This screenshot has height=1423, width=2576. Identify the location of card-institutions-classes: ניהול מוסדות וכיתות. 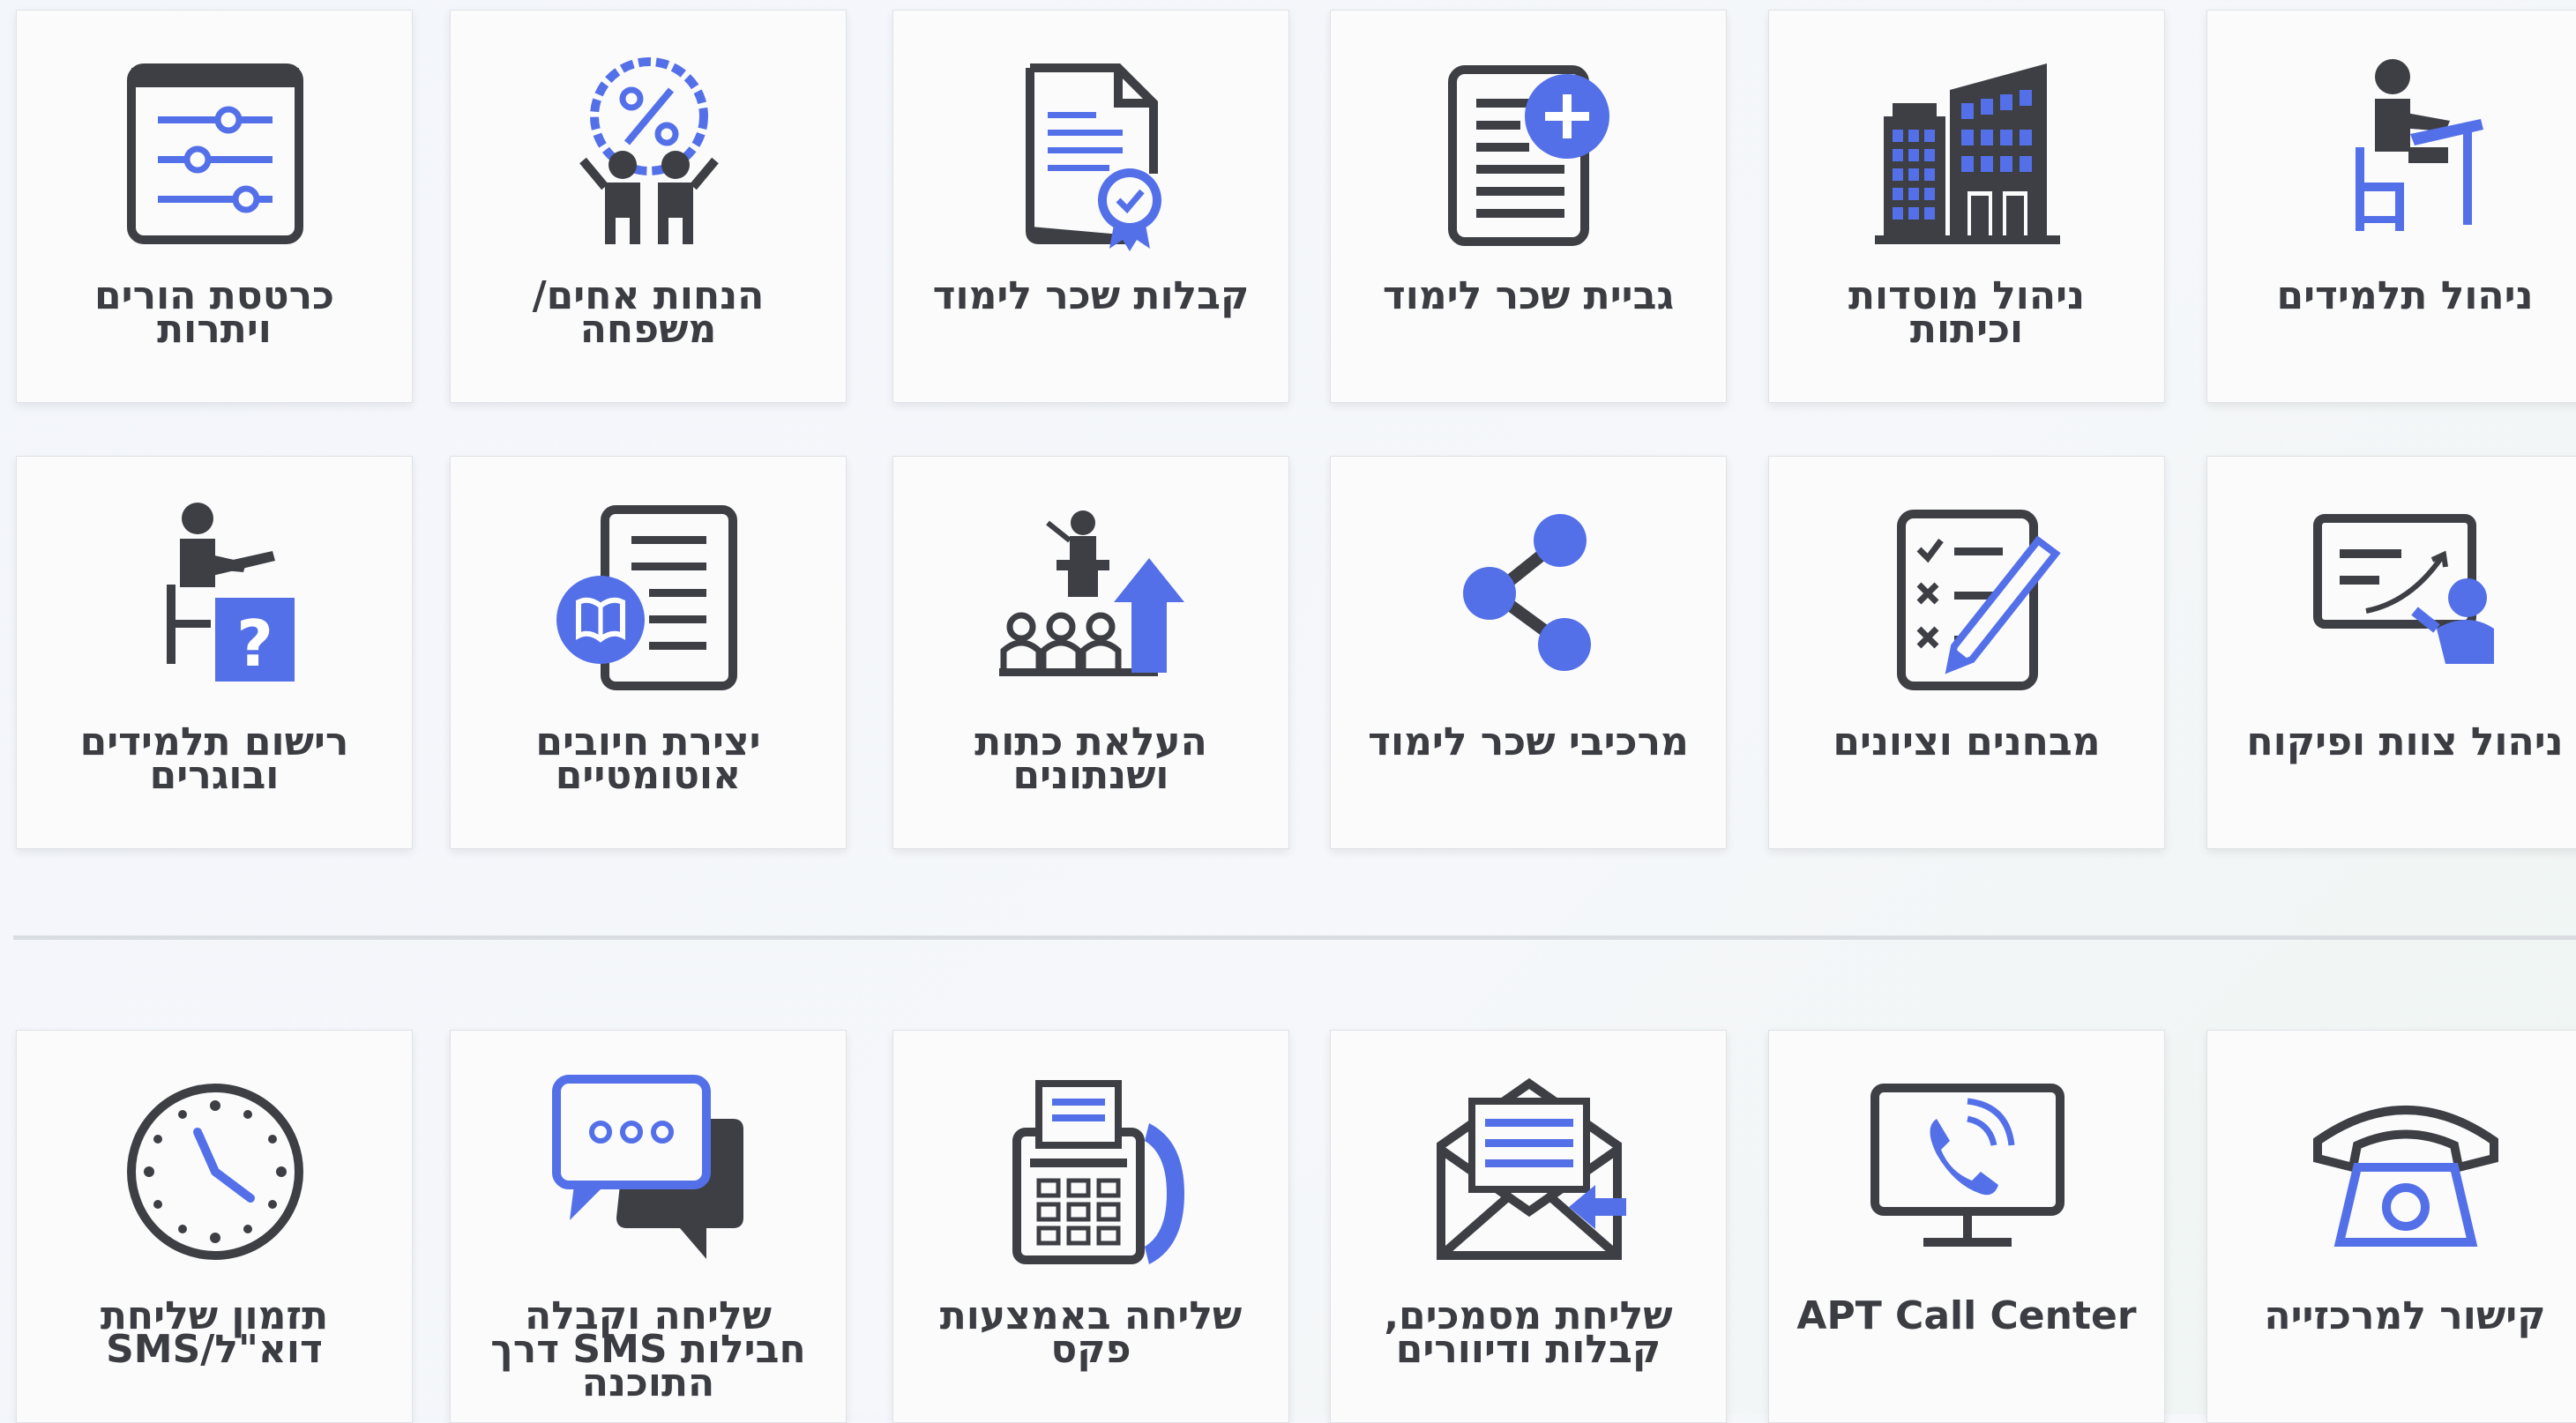
(1966, 206).